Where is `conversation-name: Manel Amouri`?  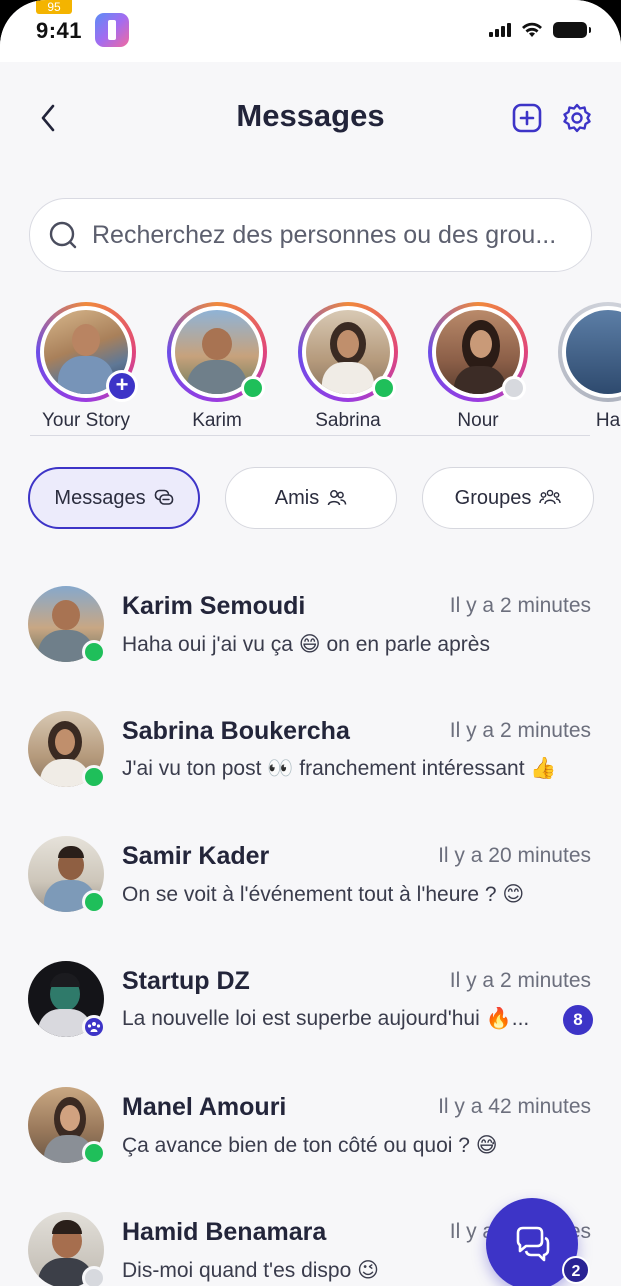 conversation-name: Manel Amouri is located at coordinates (204, 1107).